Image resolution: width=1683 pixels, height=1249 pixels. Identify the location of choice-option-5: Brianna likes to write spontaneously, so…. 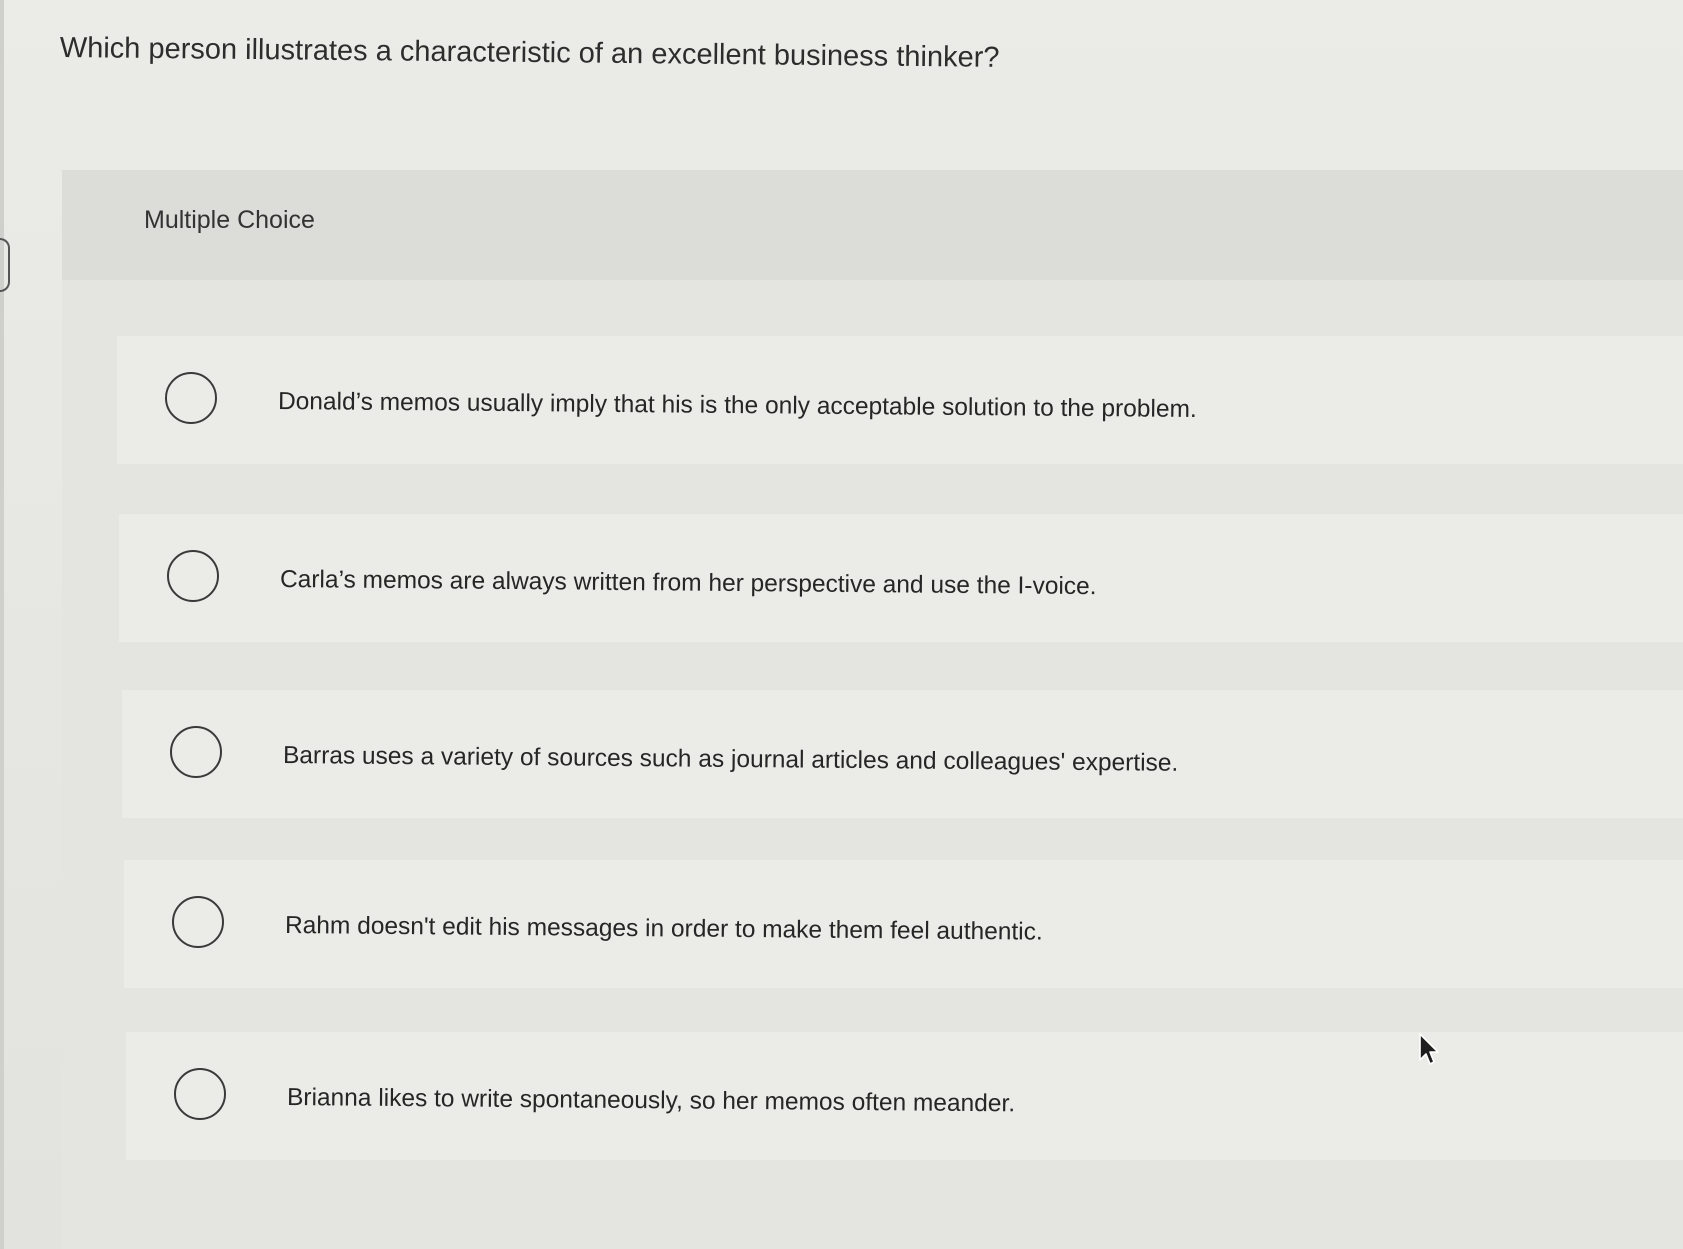
(904, 1096).